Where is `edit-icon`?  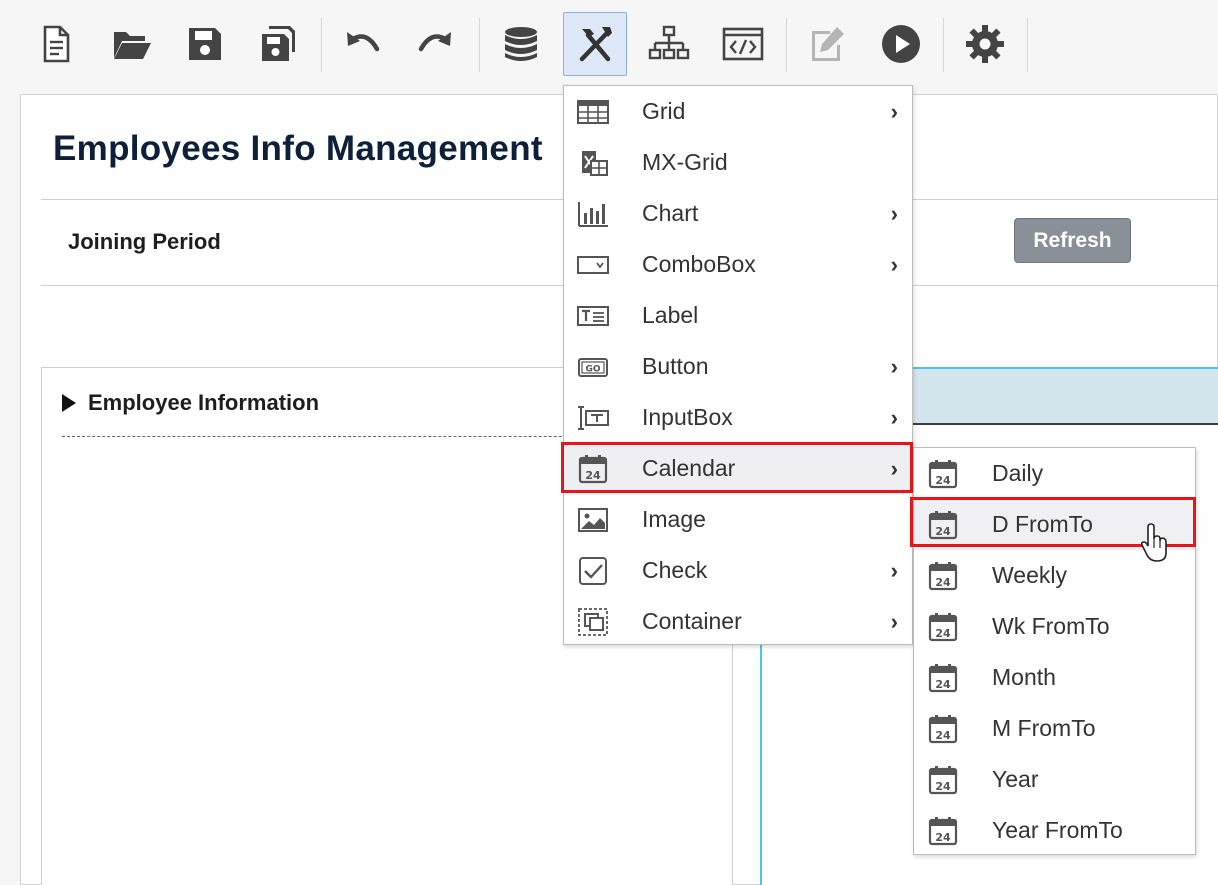 edit-icon is located at coordinates (828, 44).